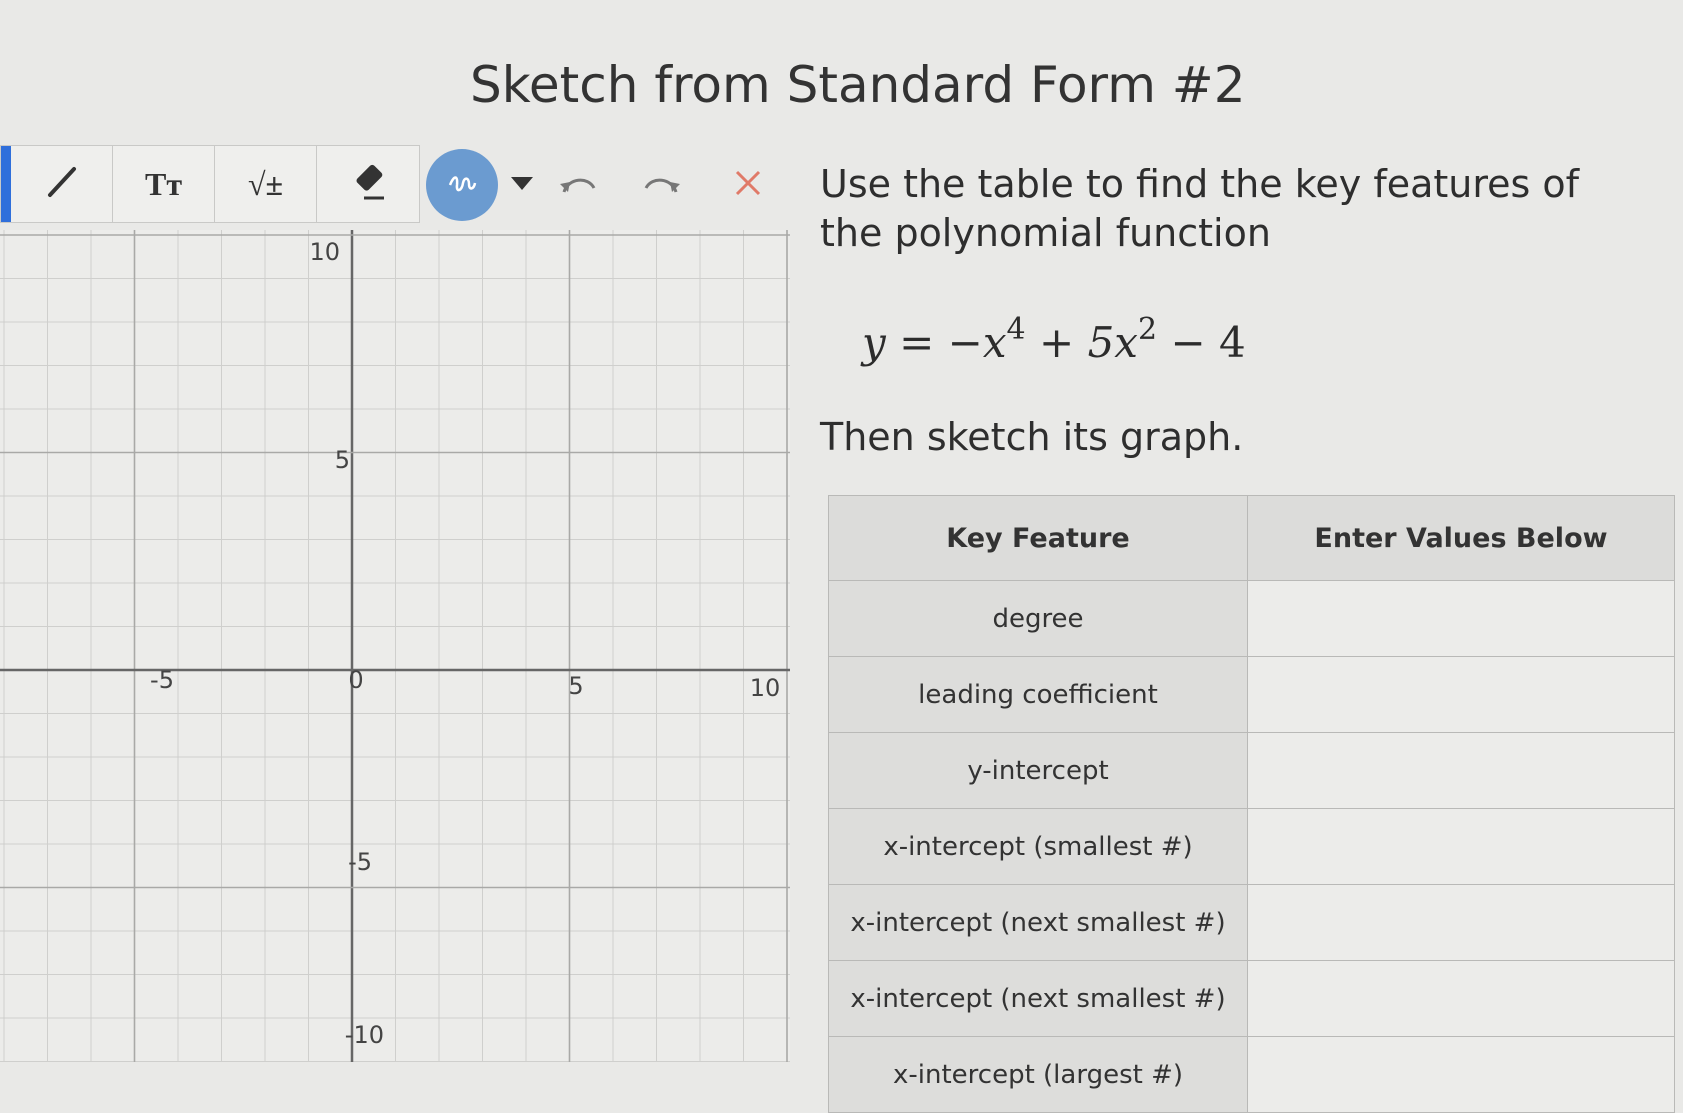 Image resolution: width=1683 pixels, height=1113 pixels. I want to click on eraser-tool-button, so click(368, 184).